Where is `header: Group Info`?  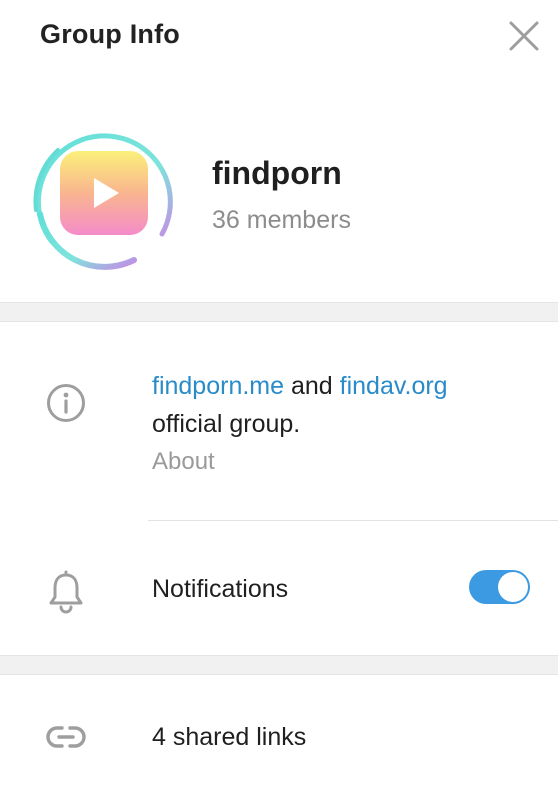 header: Group Info is located at coordinates (279, 41).